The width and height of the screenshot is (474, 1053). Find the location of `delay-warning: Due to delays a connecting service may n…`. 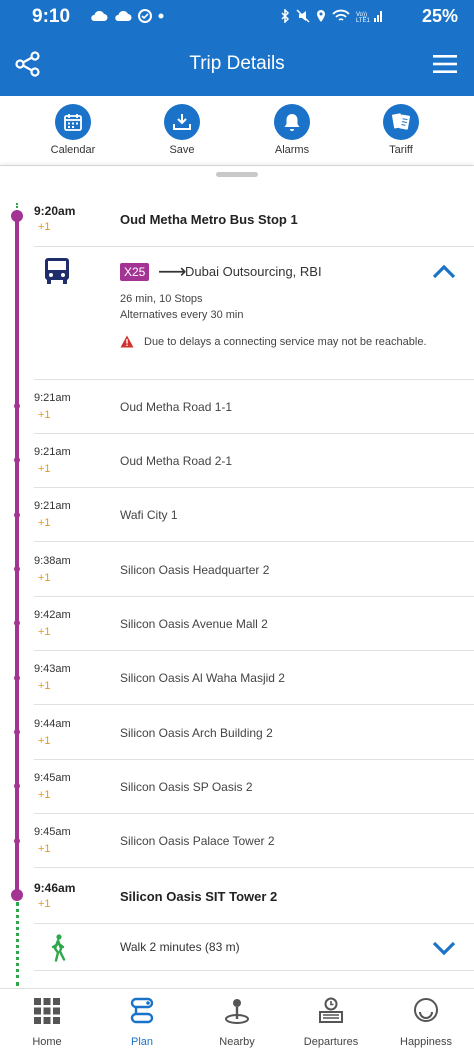

delay-warning: Due to delays a connecting service may n… is located at coordinates (285, 342).